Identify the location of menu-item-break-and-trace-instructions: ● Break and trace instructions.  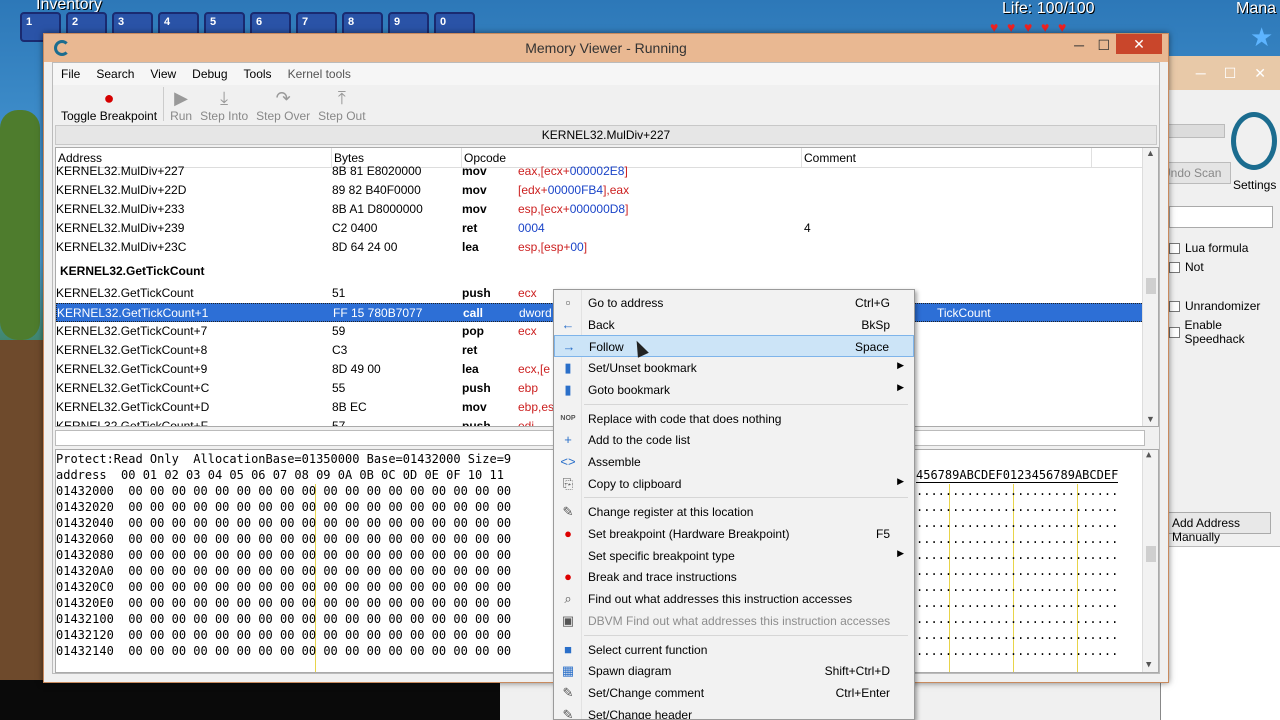
(734, 577).